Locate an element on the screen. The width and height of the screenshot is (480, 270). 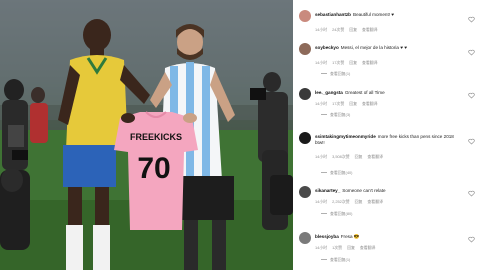
comment-username: sebastianhantzb is located at coordinates (333, 14).